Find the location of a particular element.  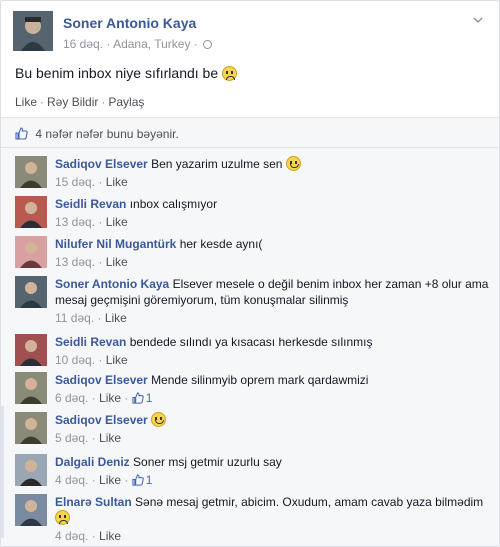

comment-body: Sadiqov Elsever 5 dəq. · Like is located at coordinates (272, 429).